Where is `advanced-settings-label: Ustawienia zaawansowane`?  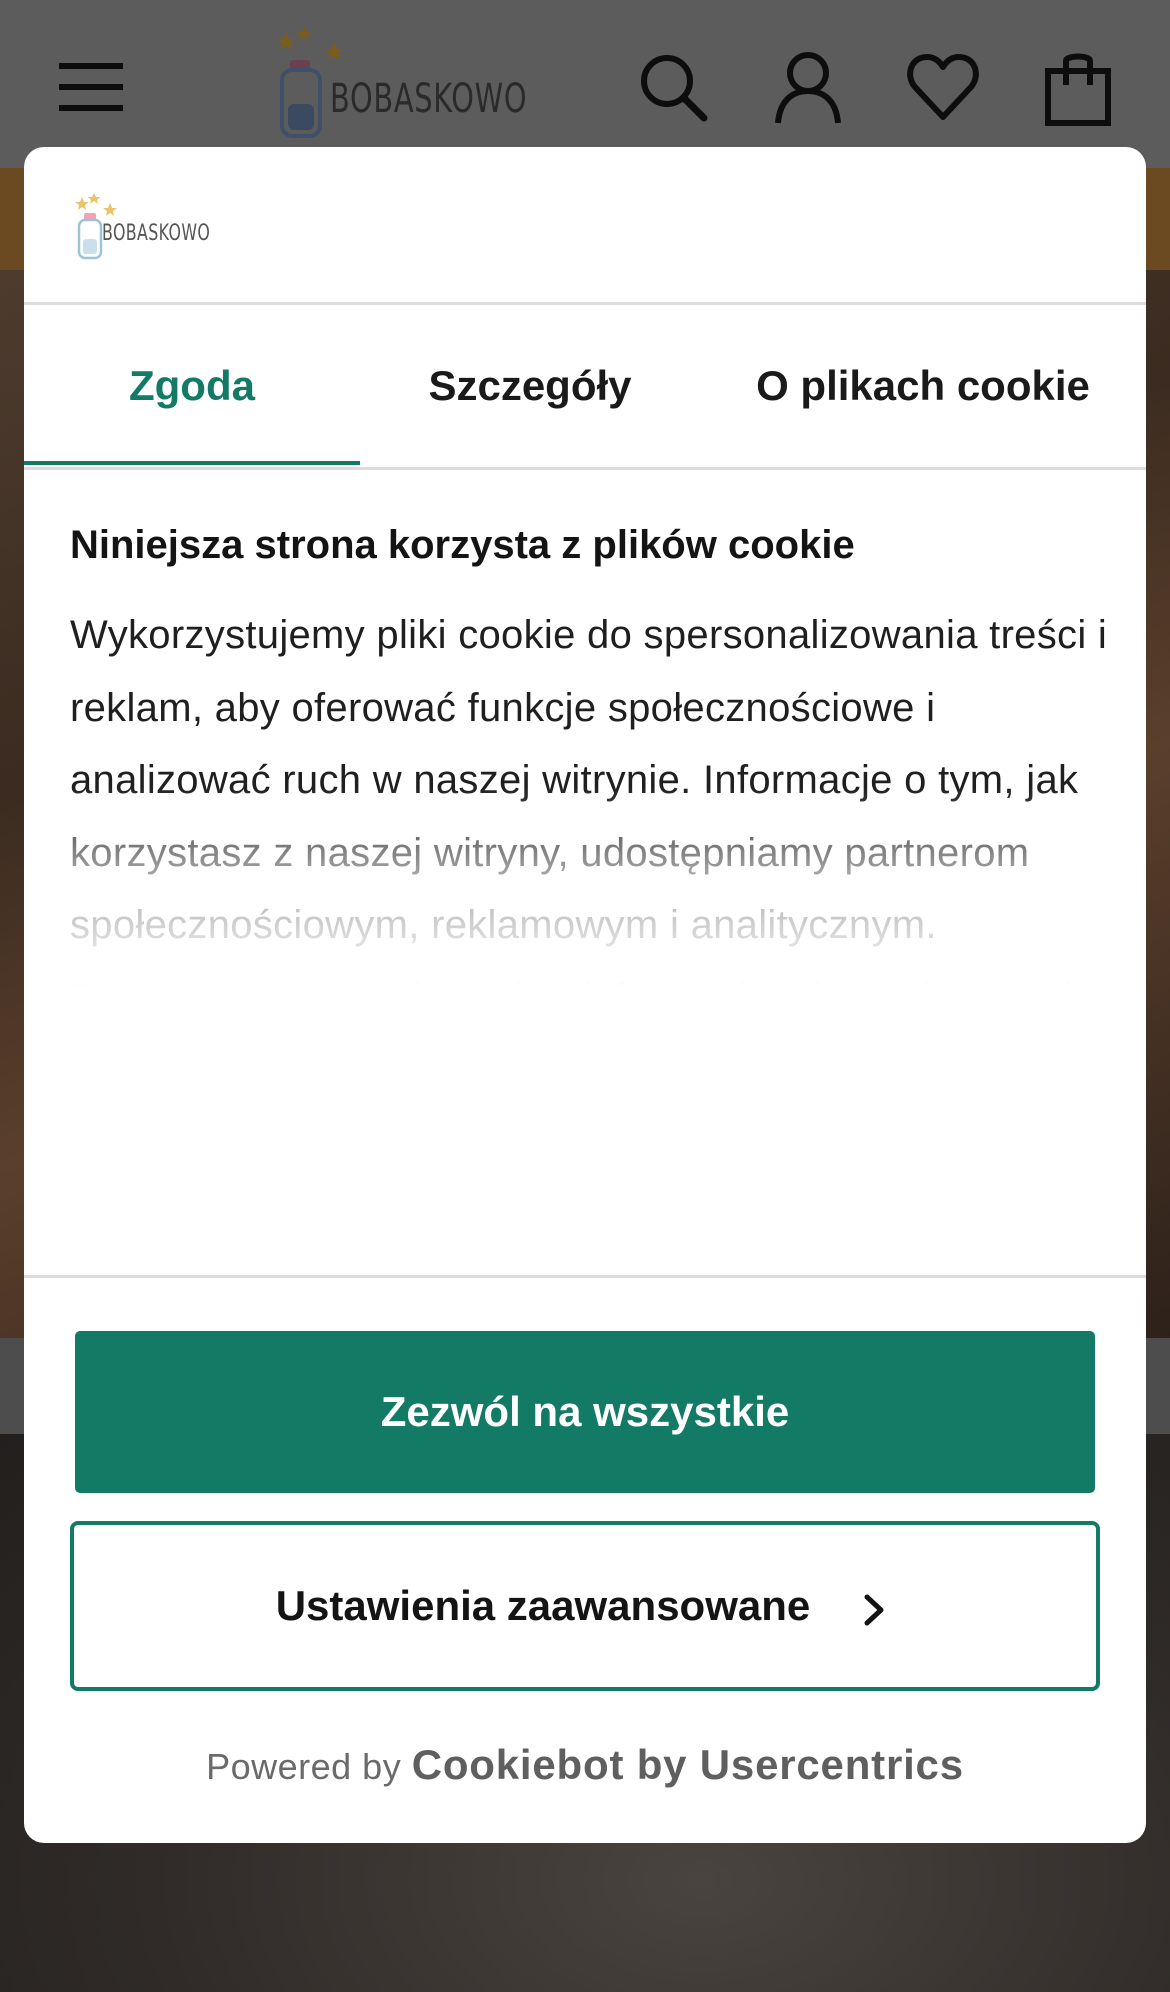 advanced-settings-label: Ustawienia zaawansowane is located at coordinates (543, 1605).